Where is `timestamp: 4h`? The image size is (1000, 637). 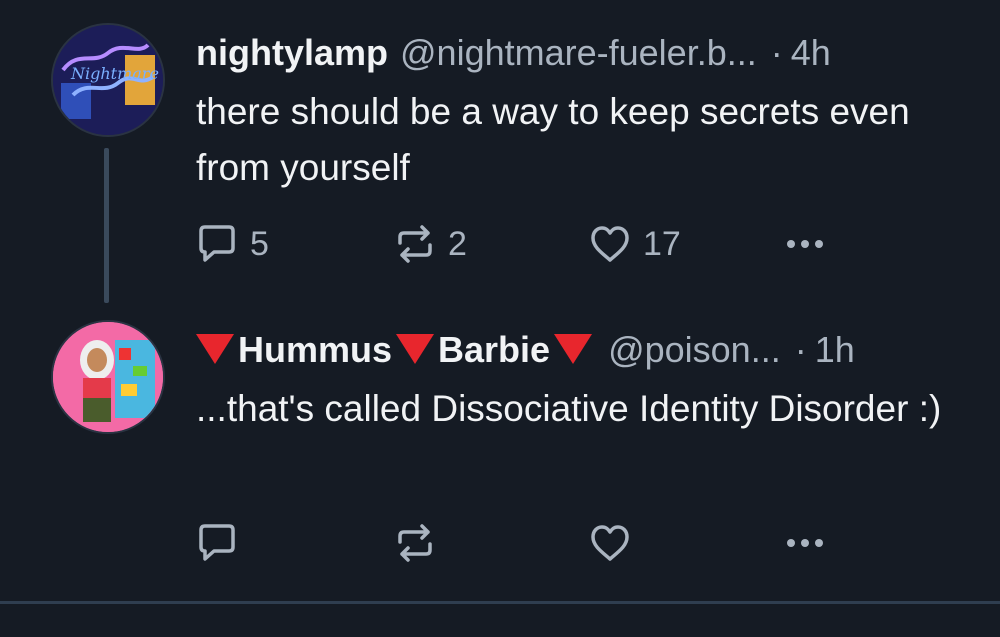 timestamp: 4h is located at coordinates (811, 53).